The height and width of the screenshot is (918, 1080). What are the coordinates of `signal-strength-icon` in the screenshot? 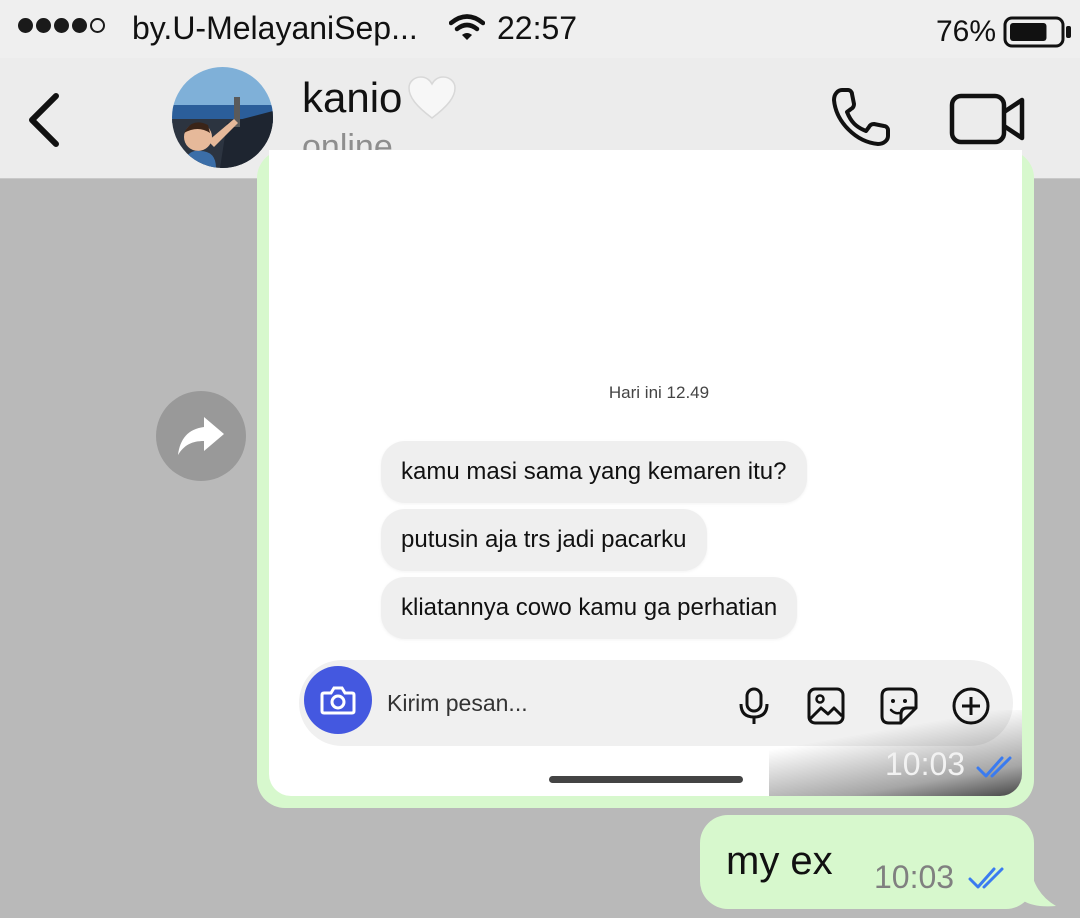 It's located at (61, 25).